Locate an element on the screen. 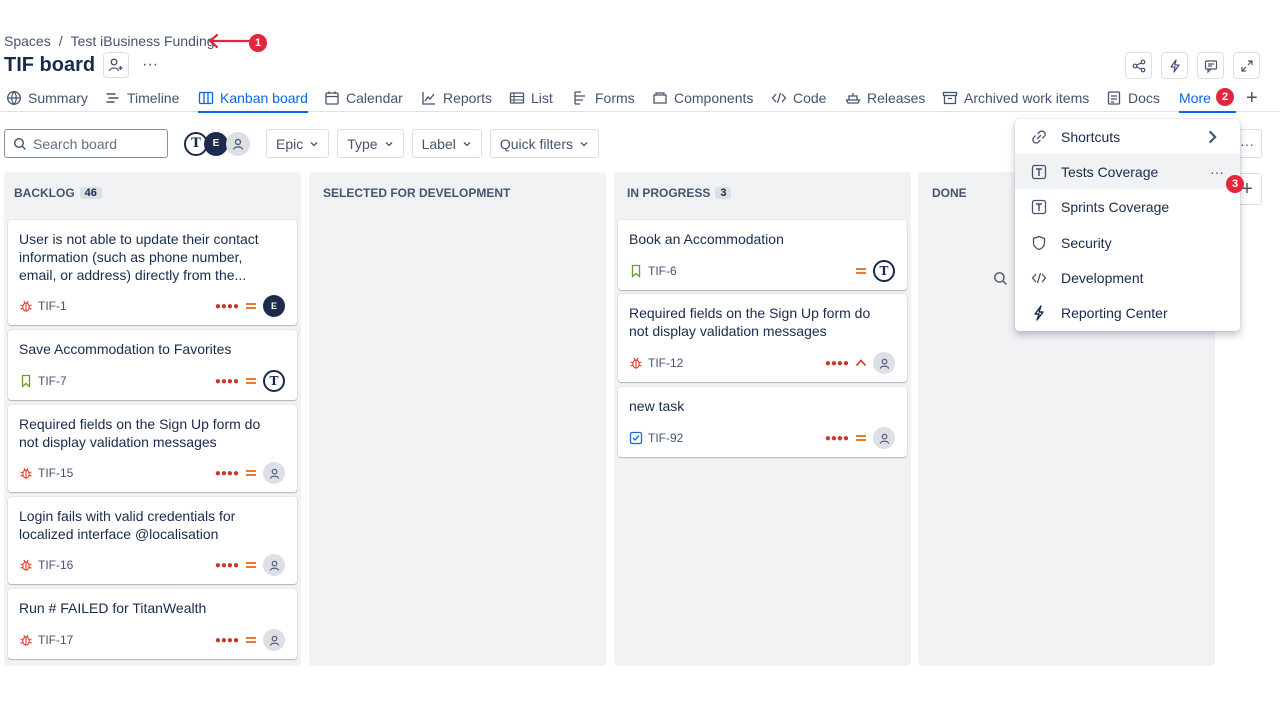  card-footer: TIF-15 ●●●● is located at coordinates (152, 473).